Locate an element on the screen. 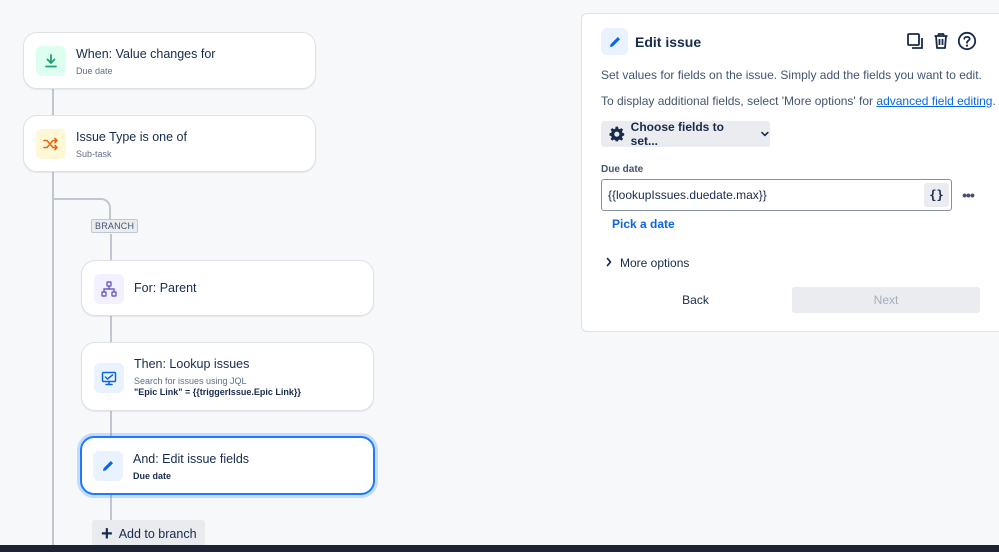  back-button: Back is located at coordinates (695, 300).